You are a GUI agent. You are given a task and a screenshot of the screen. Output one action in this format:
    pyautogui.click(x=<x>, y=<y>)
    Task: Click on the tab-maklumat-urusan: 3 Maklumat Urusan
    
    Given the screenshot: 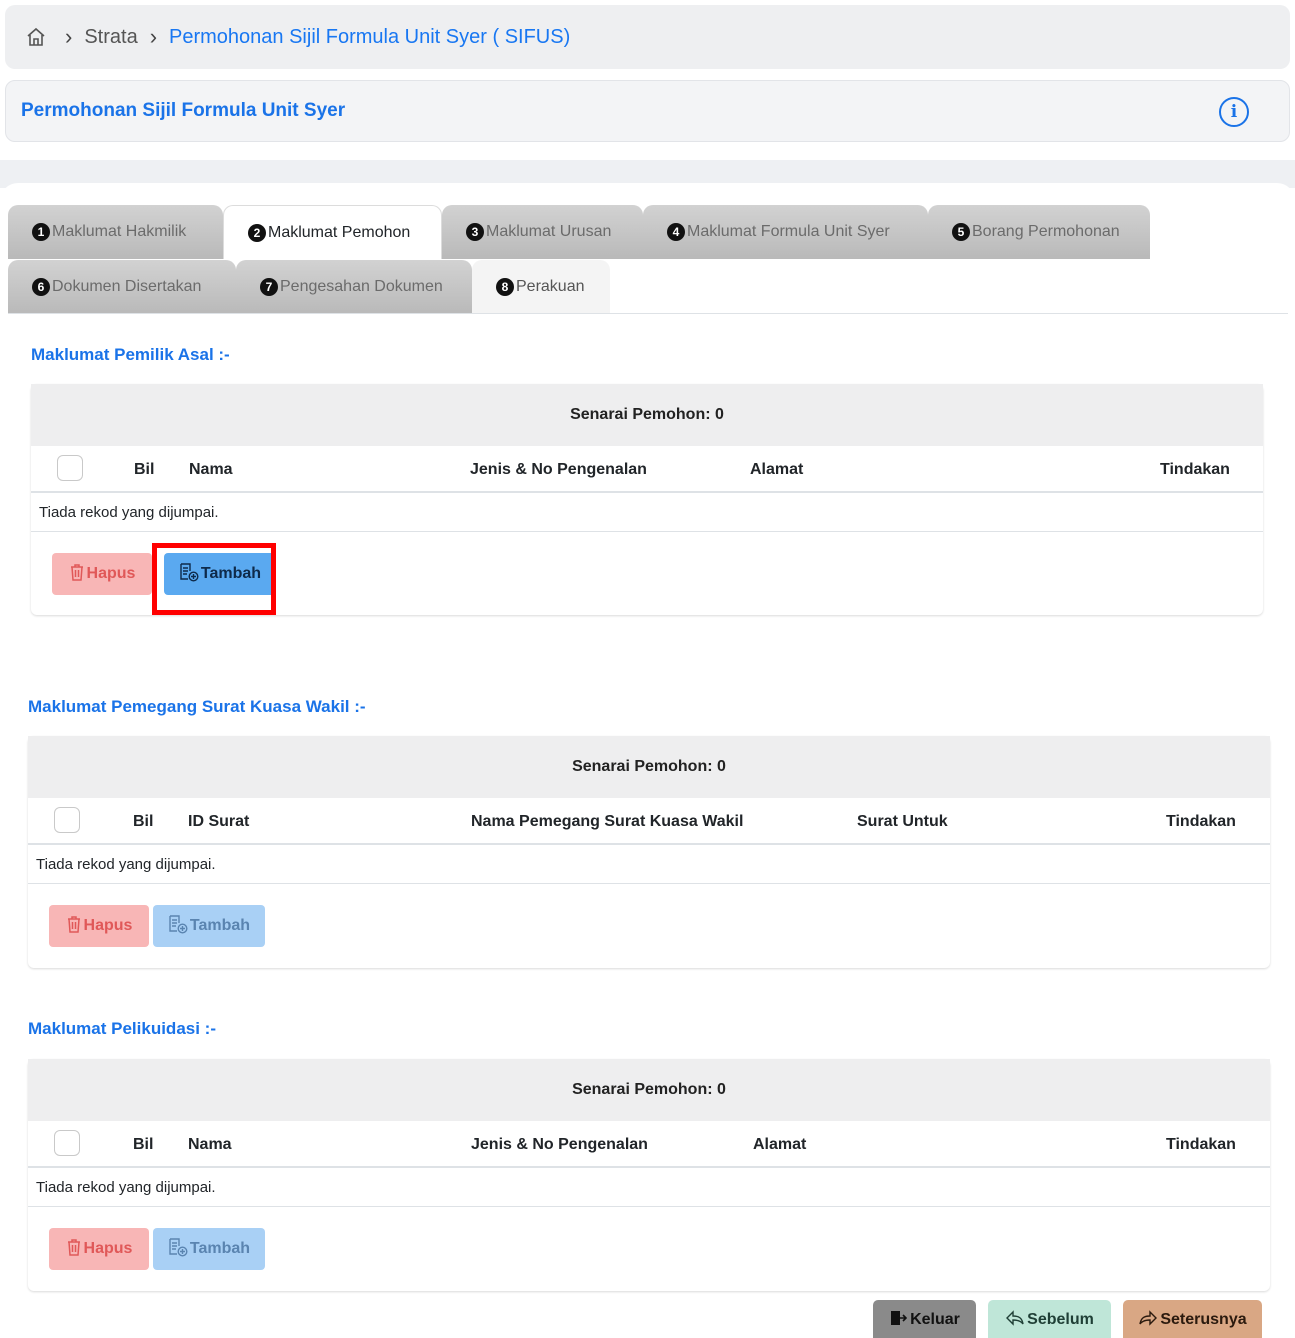 What is the action you would take?
    pyautogui.click(x=542, y=232)
    